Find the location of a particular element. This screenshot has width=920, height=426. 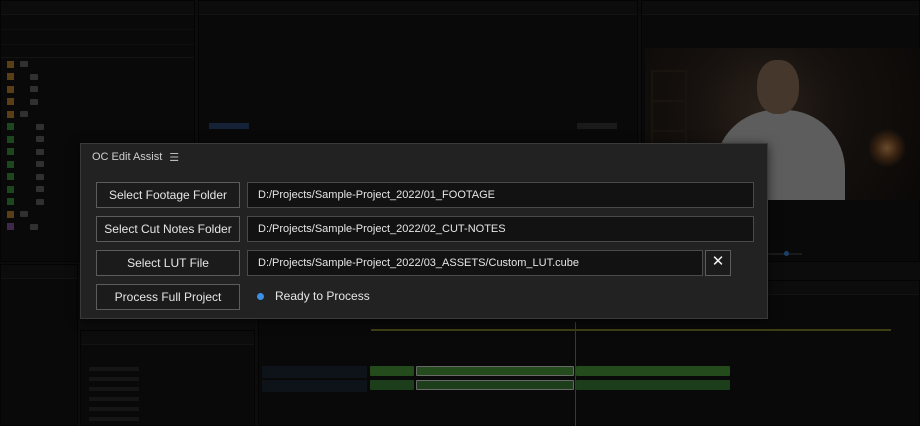

track-header-v2 is located at coordinates (314, 358).